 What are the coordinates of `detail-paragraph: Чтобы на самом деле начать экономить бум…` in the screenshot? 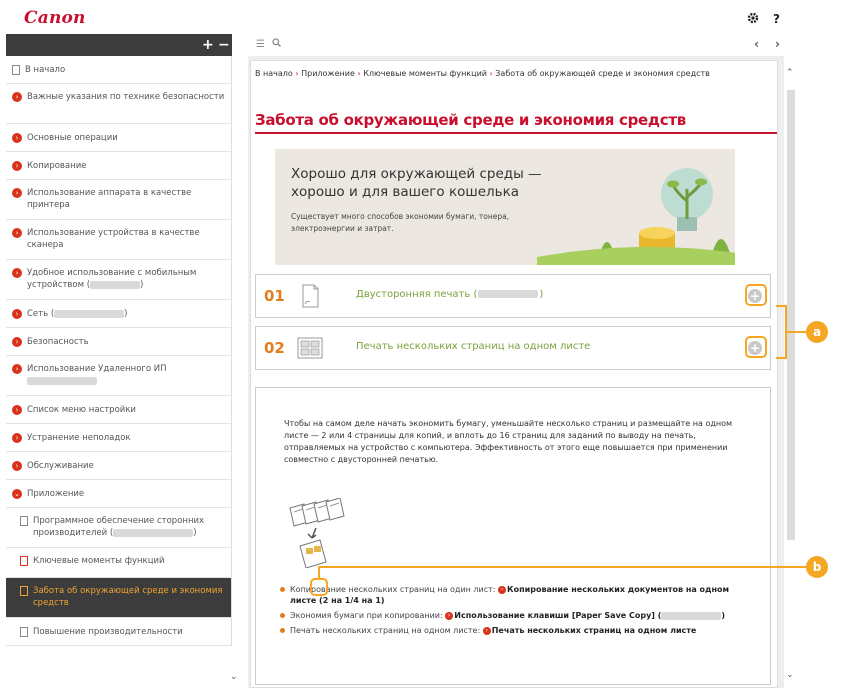 It's located at (508, 441).